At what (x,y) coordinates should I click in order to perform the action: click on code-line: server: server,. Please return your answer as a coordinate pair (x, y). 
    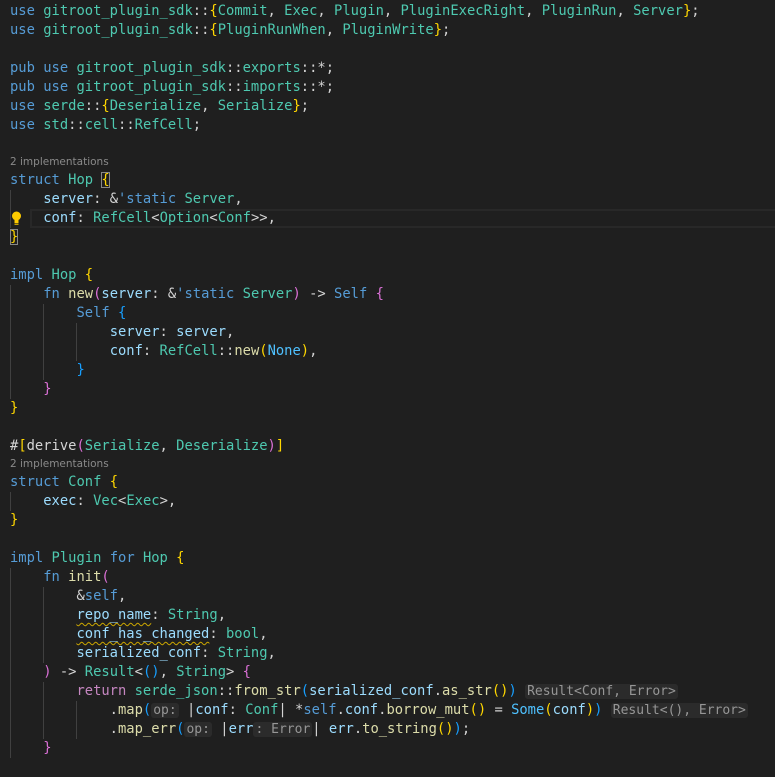
    Looking at the image, I should click on (387, 332).